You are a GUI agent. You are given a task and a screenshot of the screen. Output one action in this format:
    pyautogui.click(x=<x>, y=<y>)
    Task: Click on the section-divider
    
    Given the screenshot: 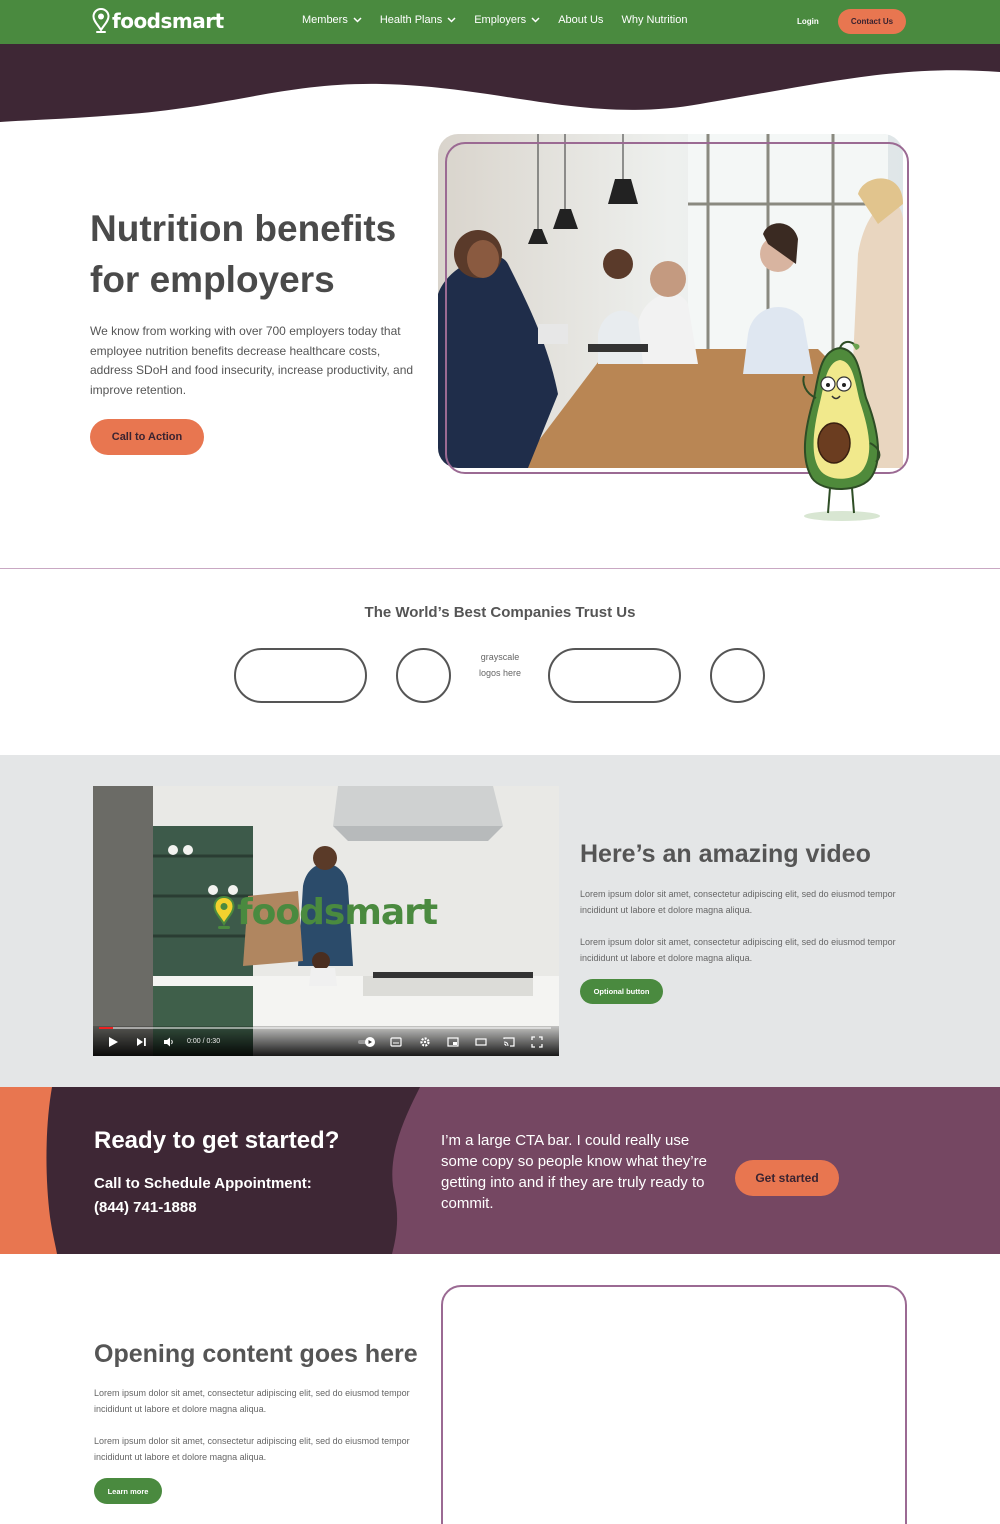 What is the action you would take?
    pyautogui.click(x=500, y=568)
    